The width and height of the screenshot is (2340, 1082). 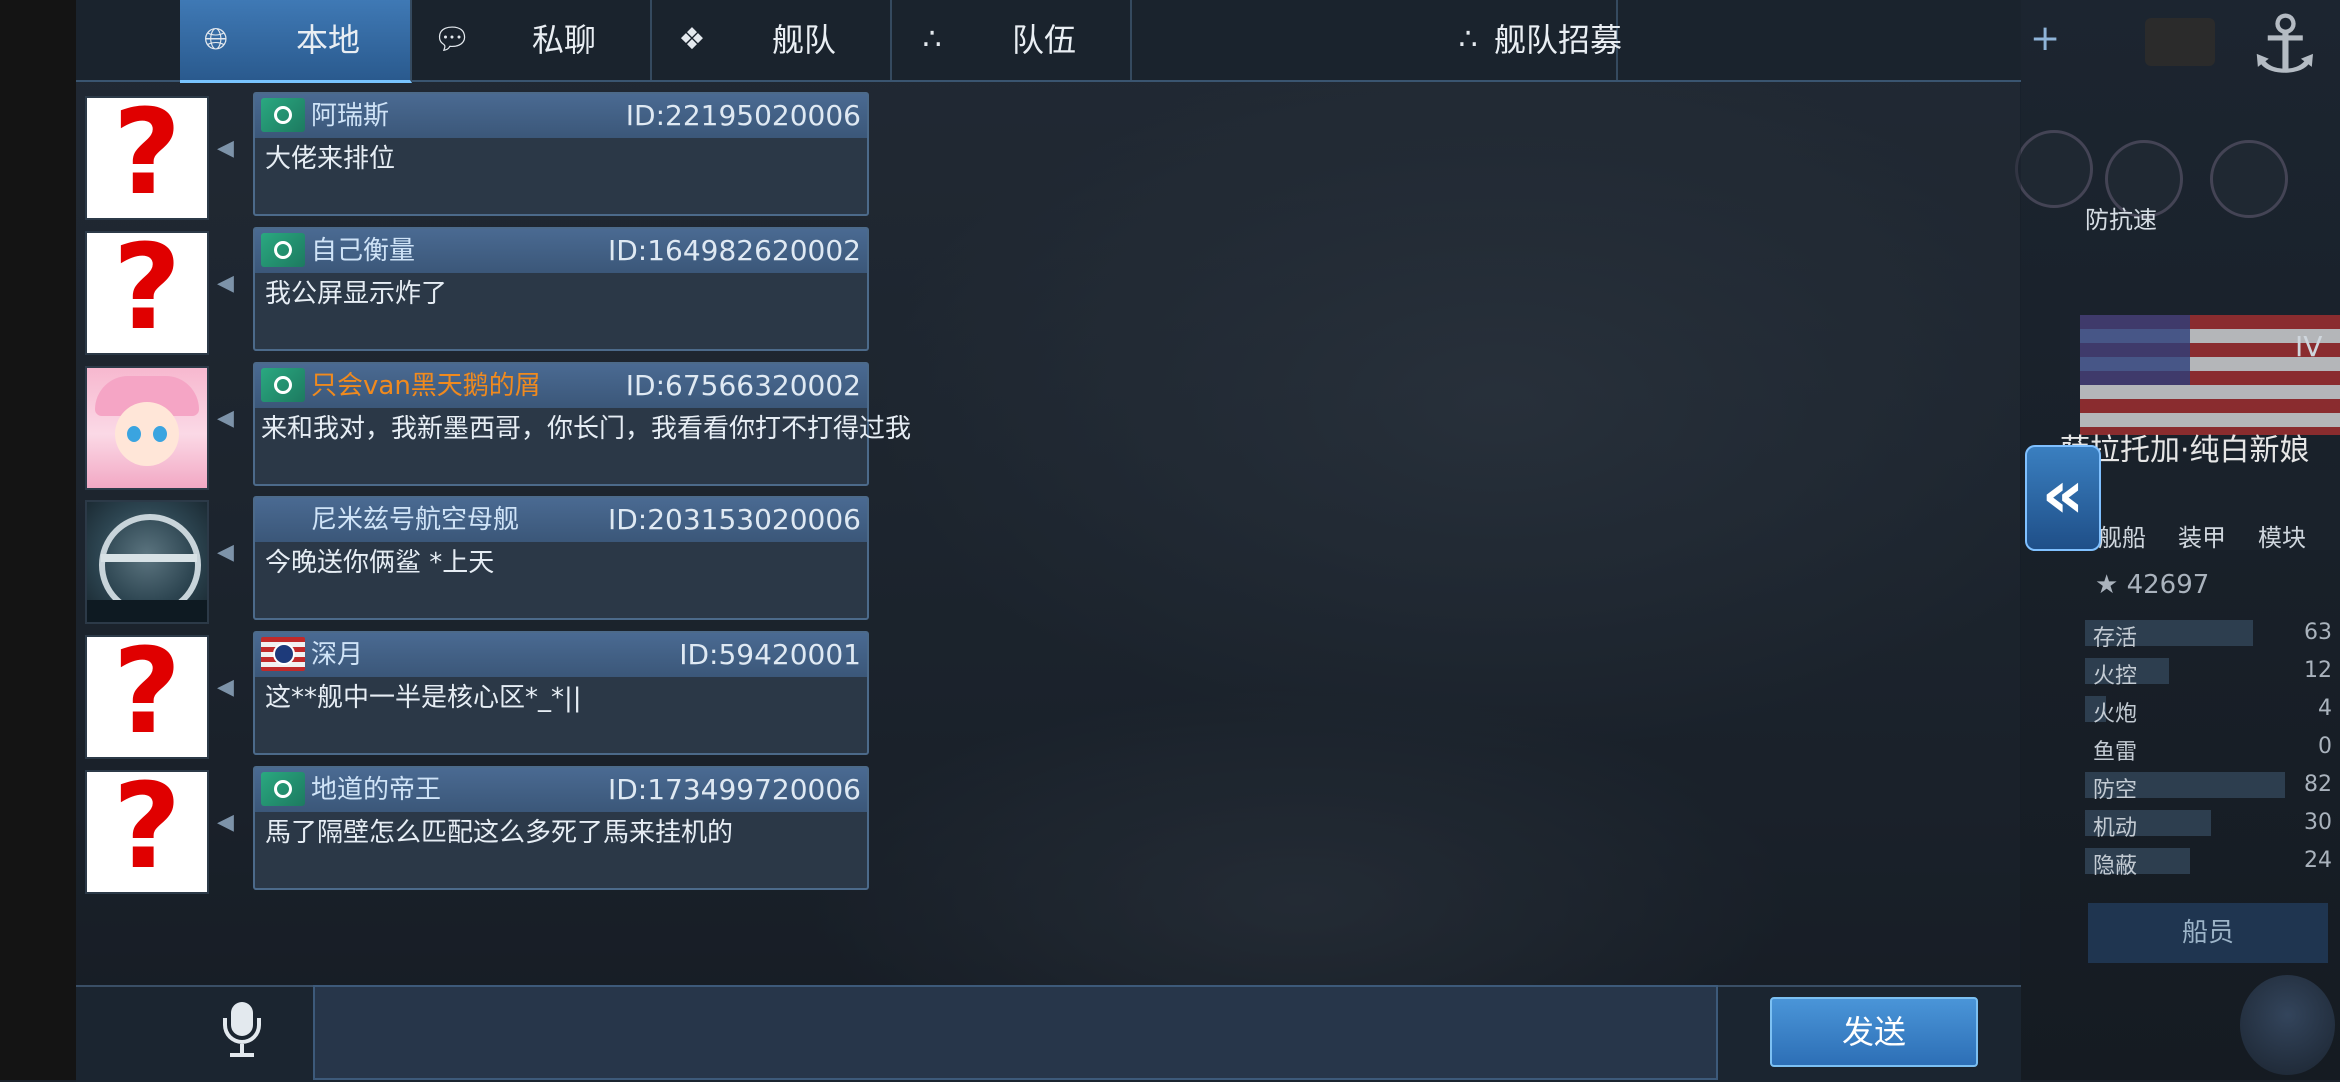 I want to click on microphone-icon, so click(x=242, y=1030).